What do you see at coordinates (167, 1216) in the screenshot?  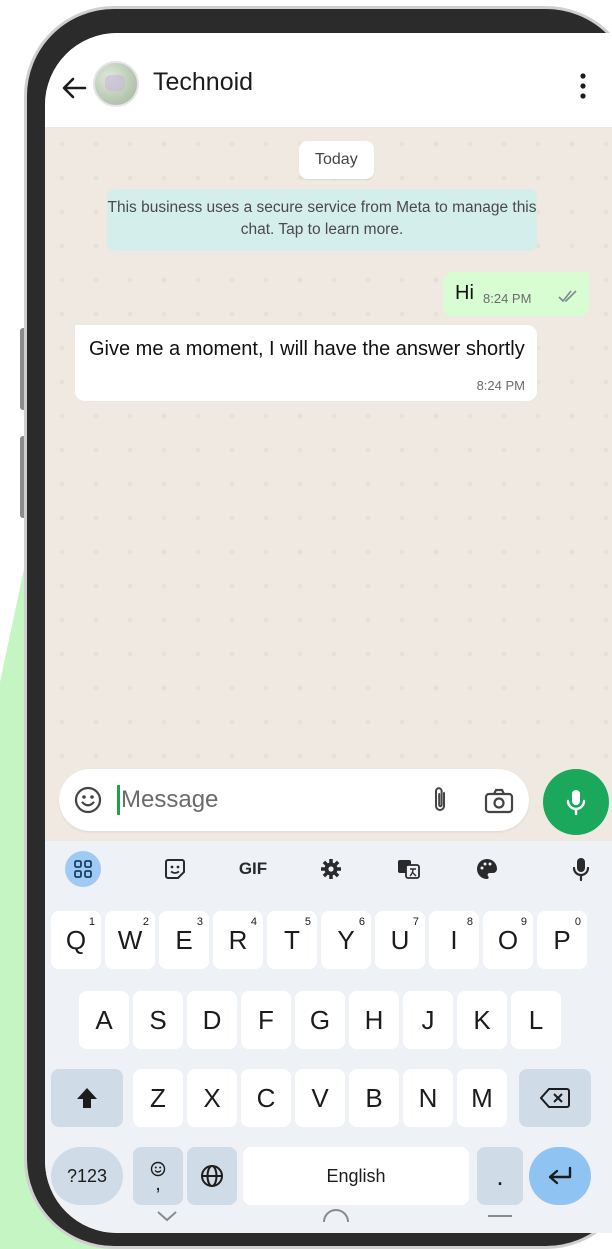 I see `nav-back-icon` at bounding box center [167, 1216].